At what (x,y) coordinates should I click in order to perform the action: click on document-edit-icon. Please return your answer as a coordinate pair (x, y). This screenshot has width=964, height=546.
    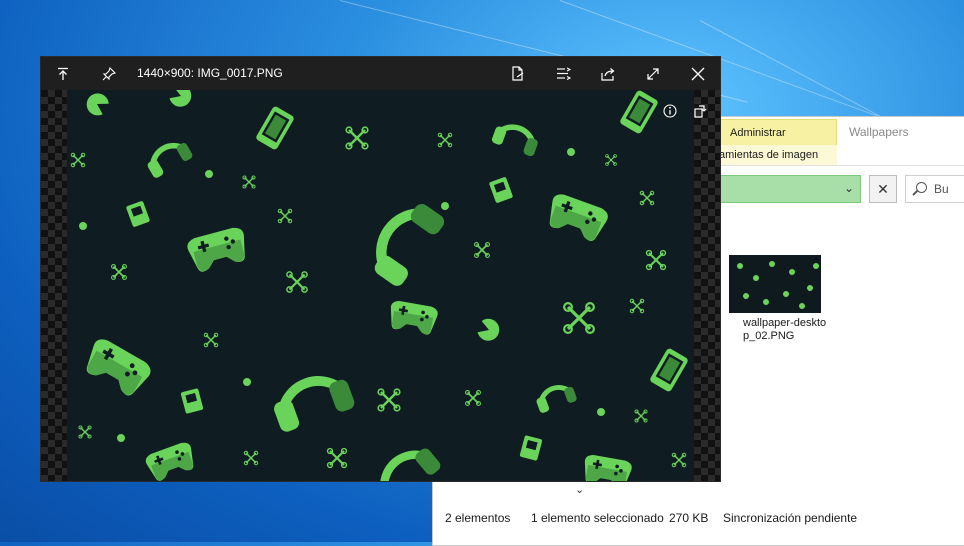
    Looking at the image, I should click on (518, 73).